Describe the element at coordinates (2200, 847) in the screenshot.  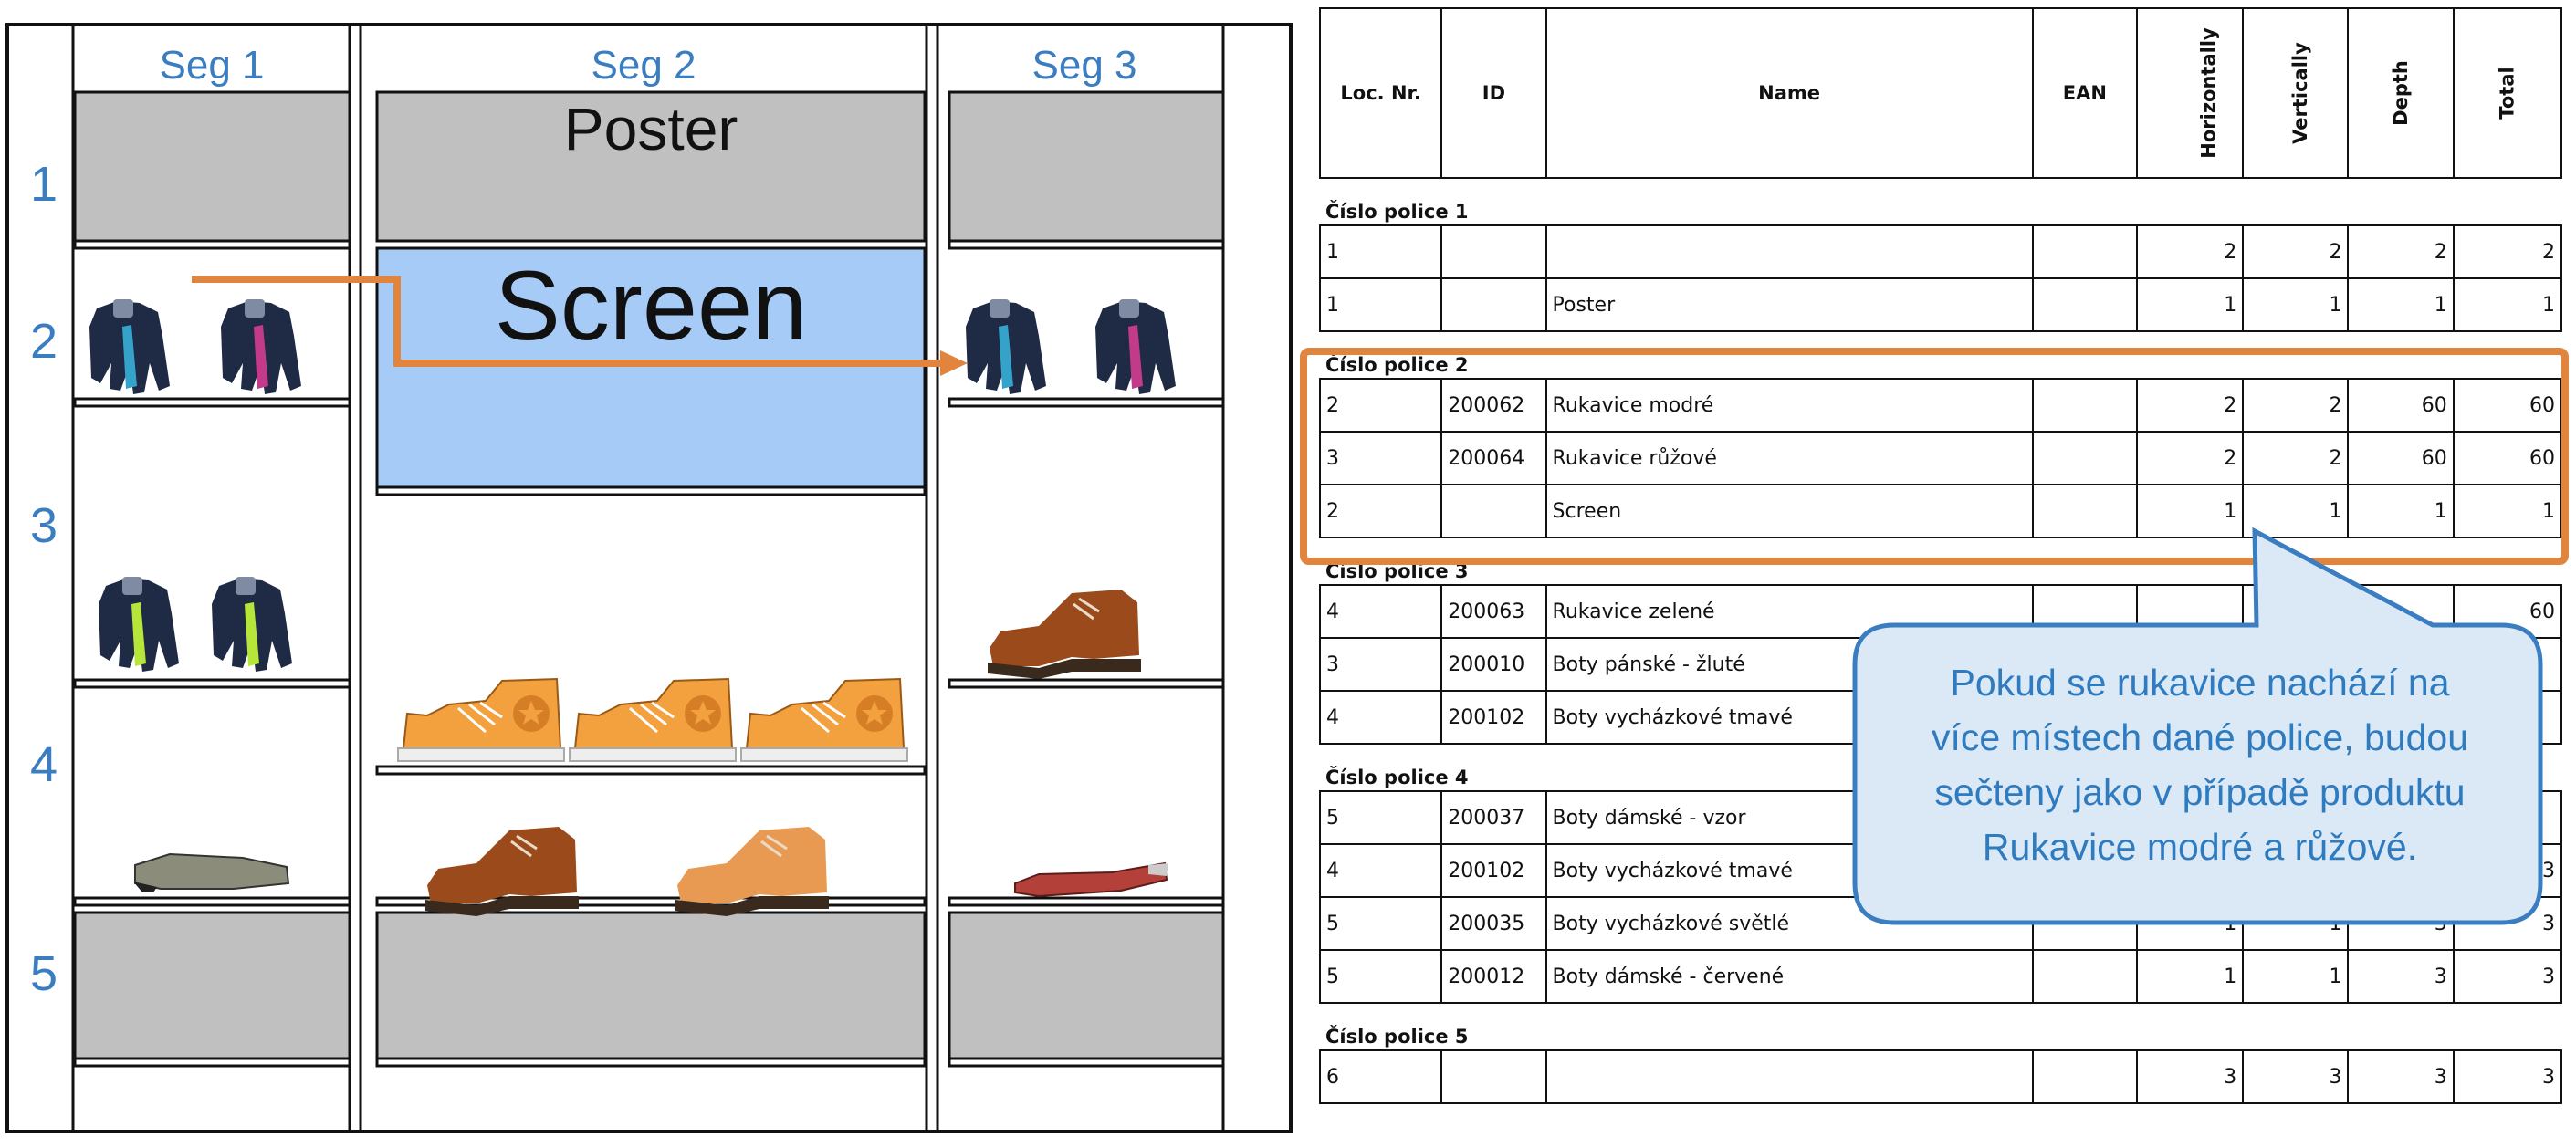
I see `callout-line: Rukavice modré a růžové.` at that location.